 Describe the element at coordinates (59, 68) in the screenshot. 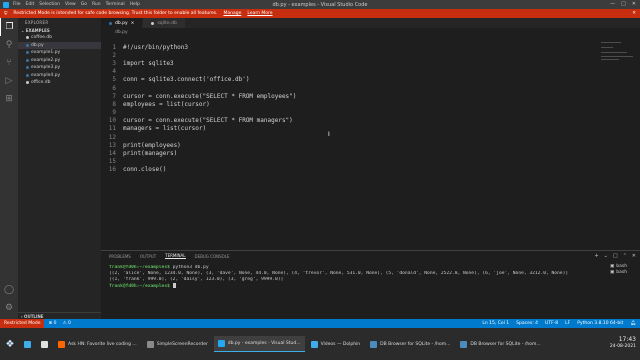

I see `file-item: example3.py` at that location.